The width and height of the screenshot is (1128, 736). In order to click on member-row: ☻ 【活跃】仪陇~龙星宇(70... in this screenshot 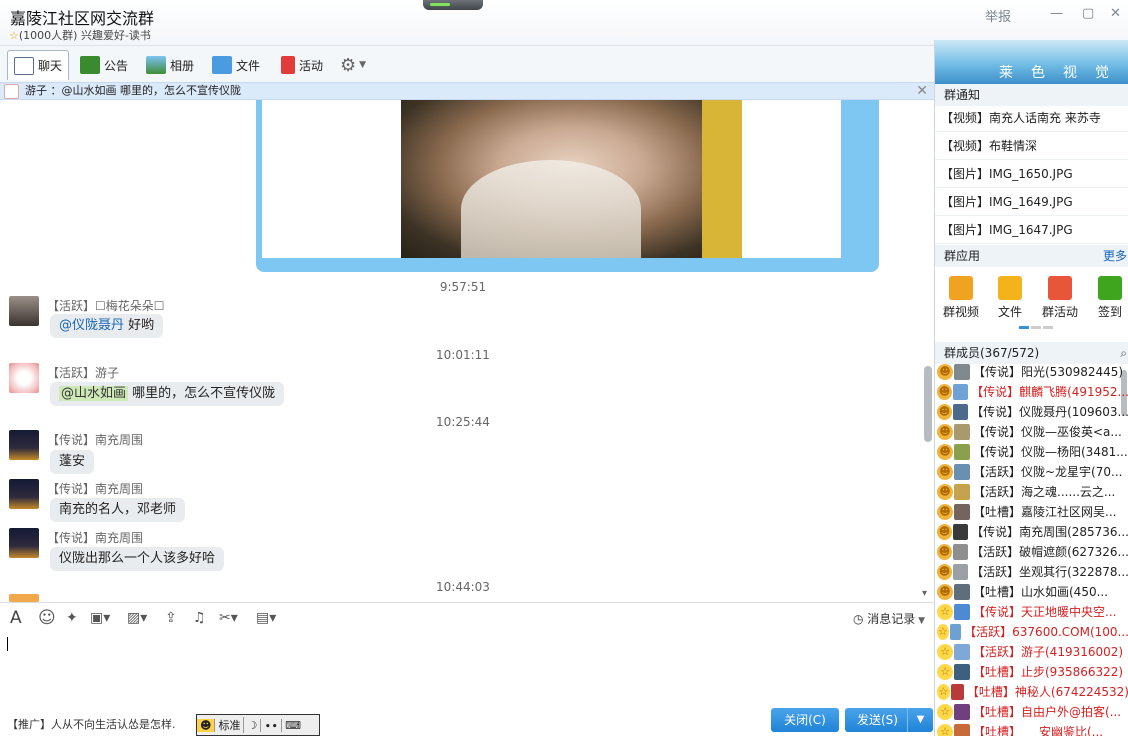, I will do `click(1031, 472)`.